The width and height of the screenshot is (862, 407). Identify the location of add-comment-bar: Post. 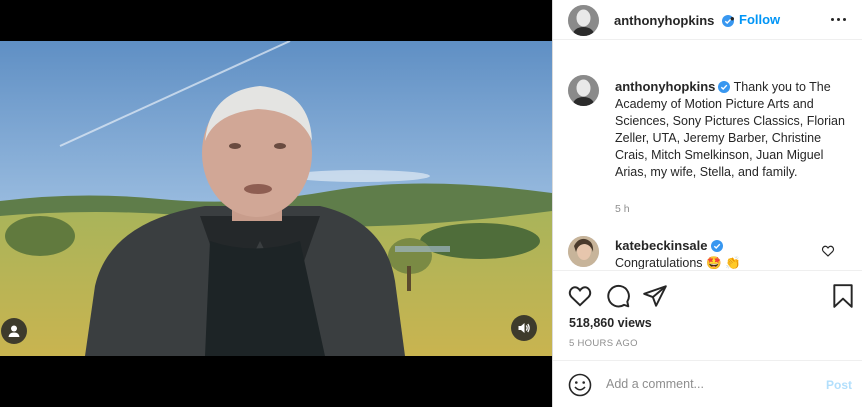
(707, 383).